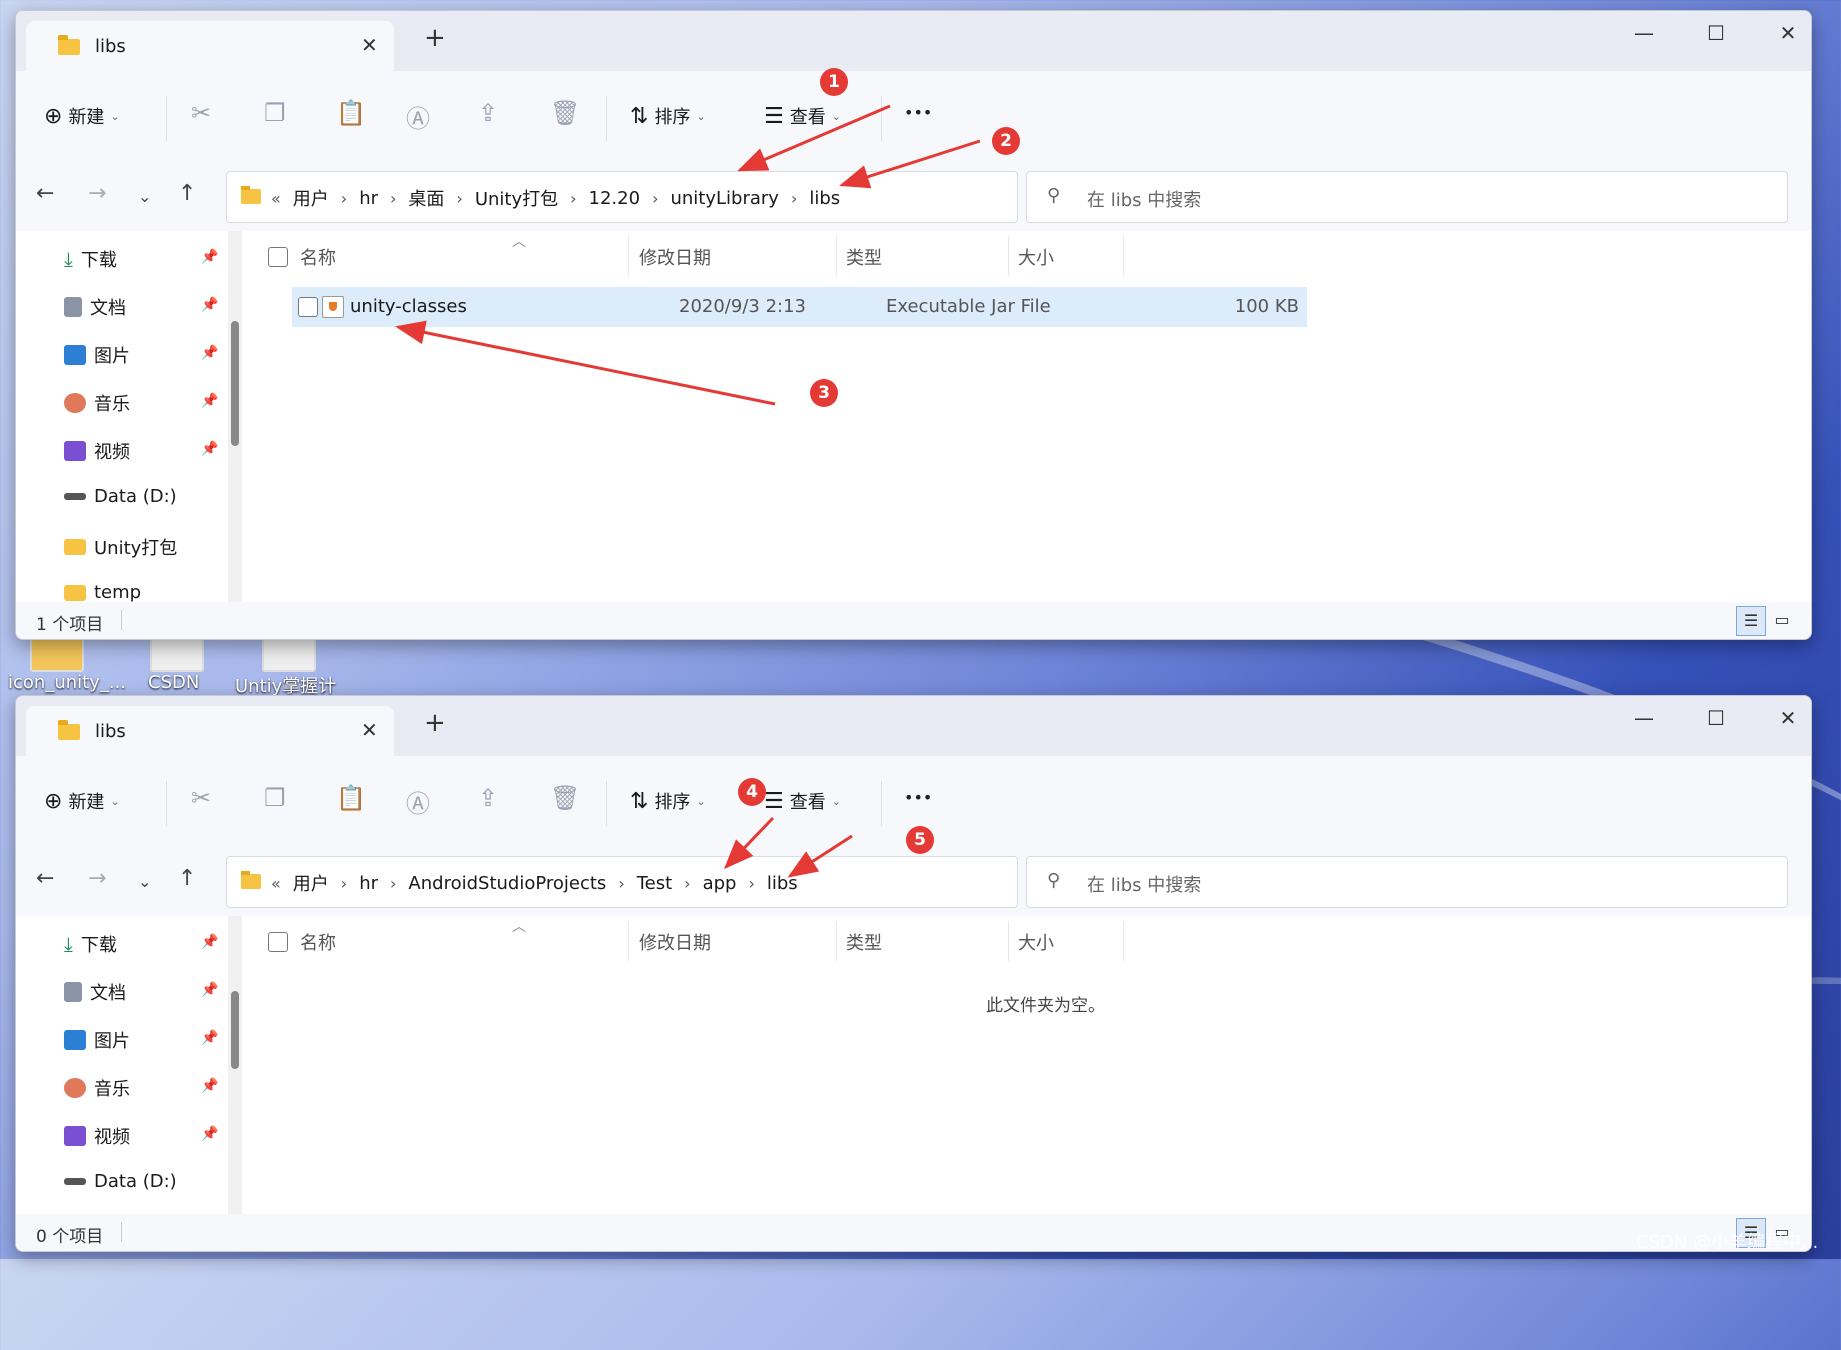 This screenshot has height=1350, width=1841. I want to click on breadcrumb-item: 桌面, so click(426, 198).